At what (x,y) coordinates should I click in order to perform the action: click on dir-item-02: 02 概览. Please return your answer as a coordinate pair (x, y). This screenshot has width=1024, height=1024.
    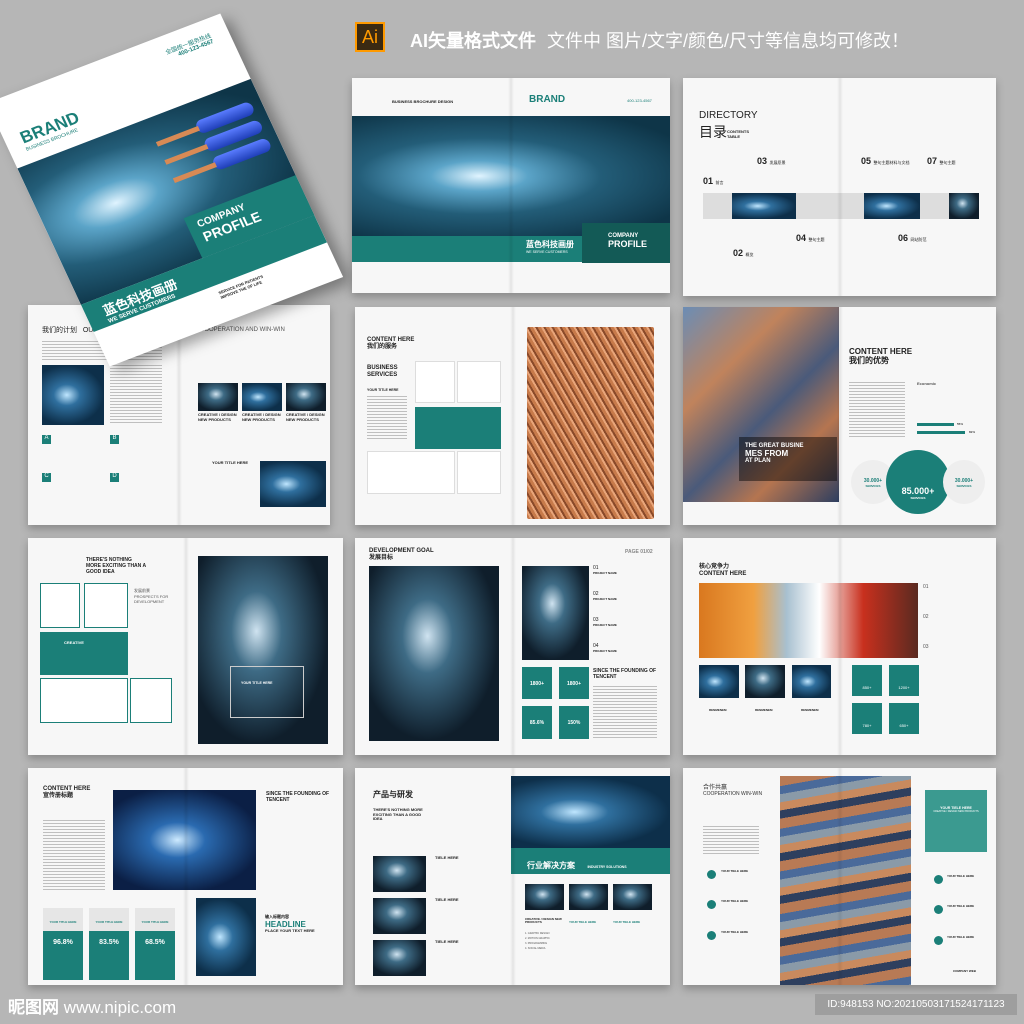
    Looking at the image, I should click on (743, 253).